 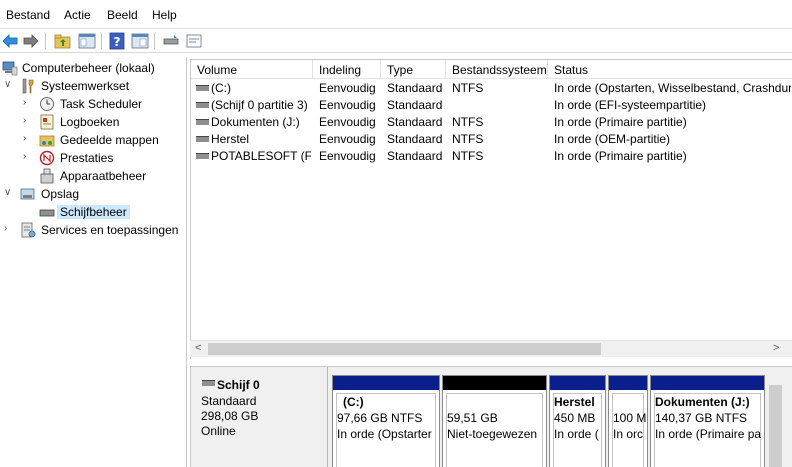 I want to click on partition-status: In orde (, so click(x=576, y=434).